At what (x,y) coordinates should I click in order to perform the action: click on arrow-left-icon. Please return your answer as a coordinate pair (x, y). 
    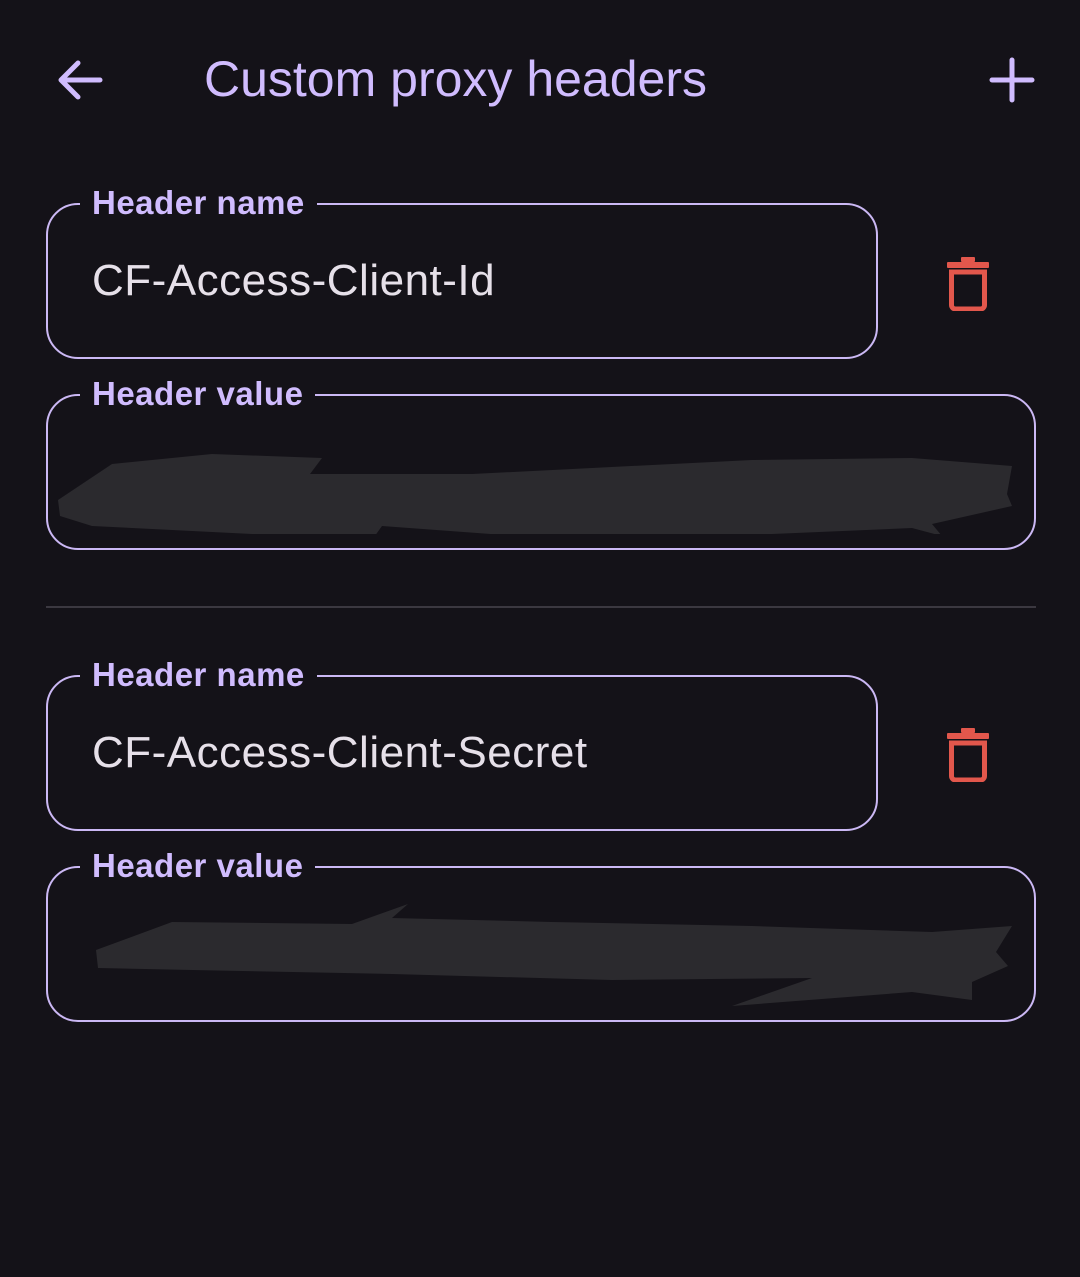
    Looking at the image, I should click on (80, 80).